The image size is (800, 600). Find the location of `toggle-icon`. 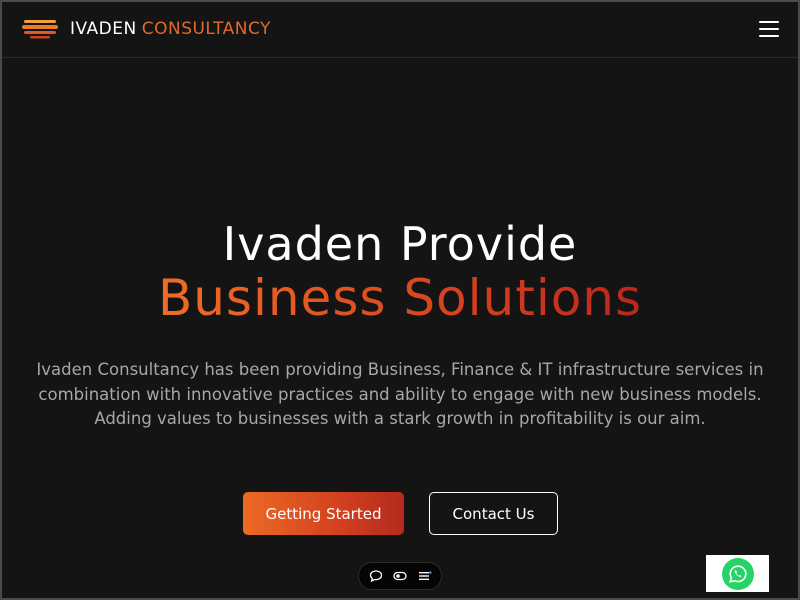

toggle-icon is located at coordinates (400, 576).